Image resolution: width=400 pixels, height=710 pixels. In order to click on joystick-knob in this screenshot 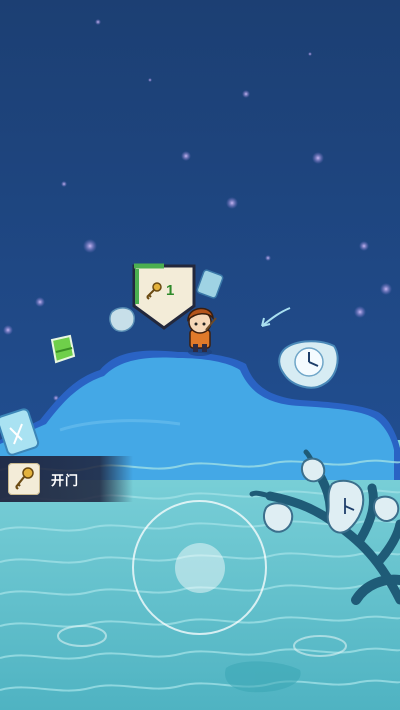, I will do `click(200, 568)`.